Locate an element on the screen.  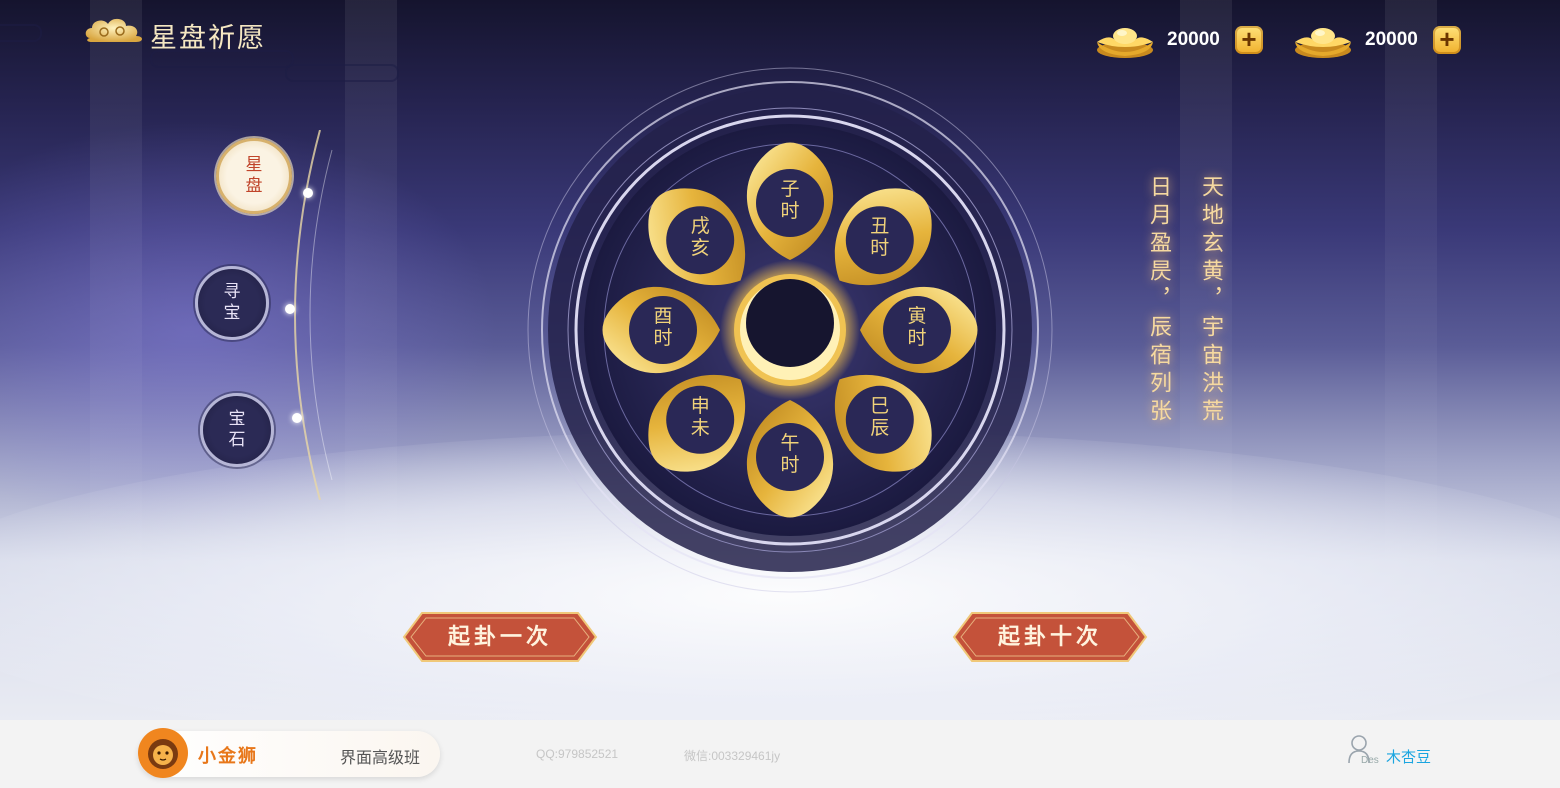
nav-tab-treasure-hunt: 寻宝 is located at coordinates (232, 303).